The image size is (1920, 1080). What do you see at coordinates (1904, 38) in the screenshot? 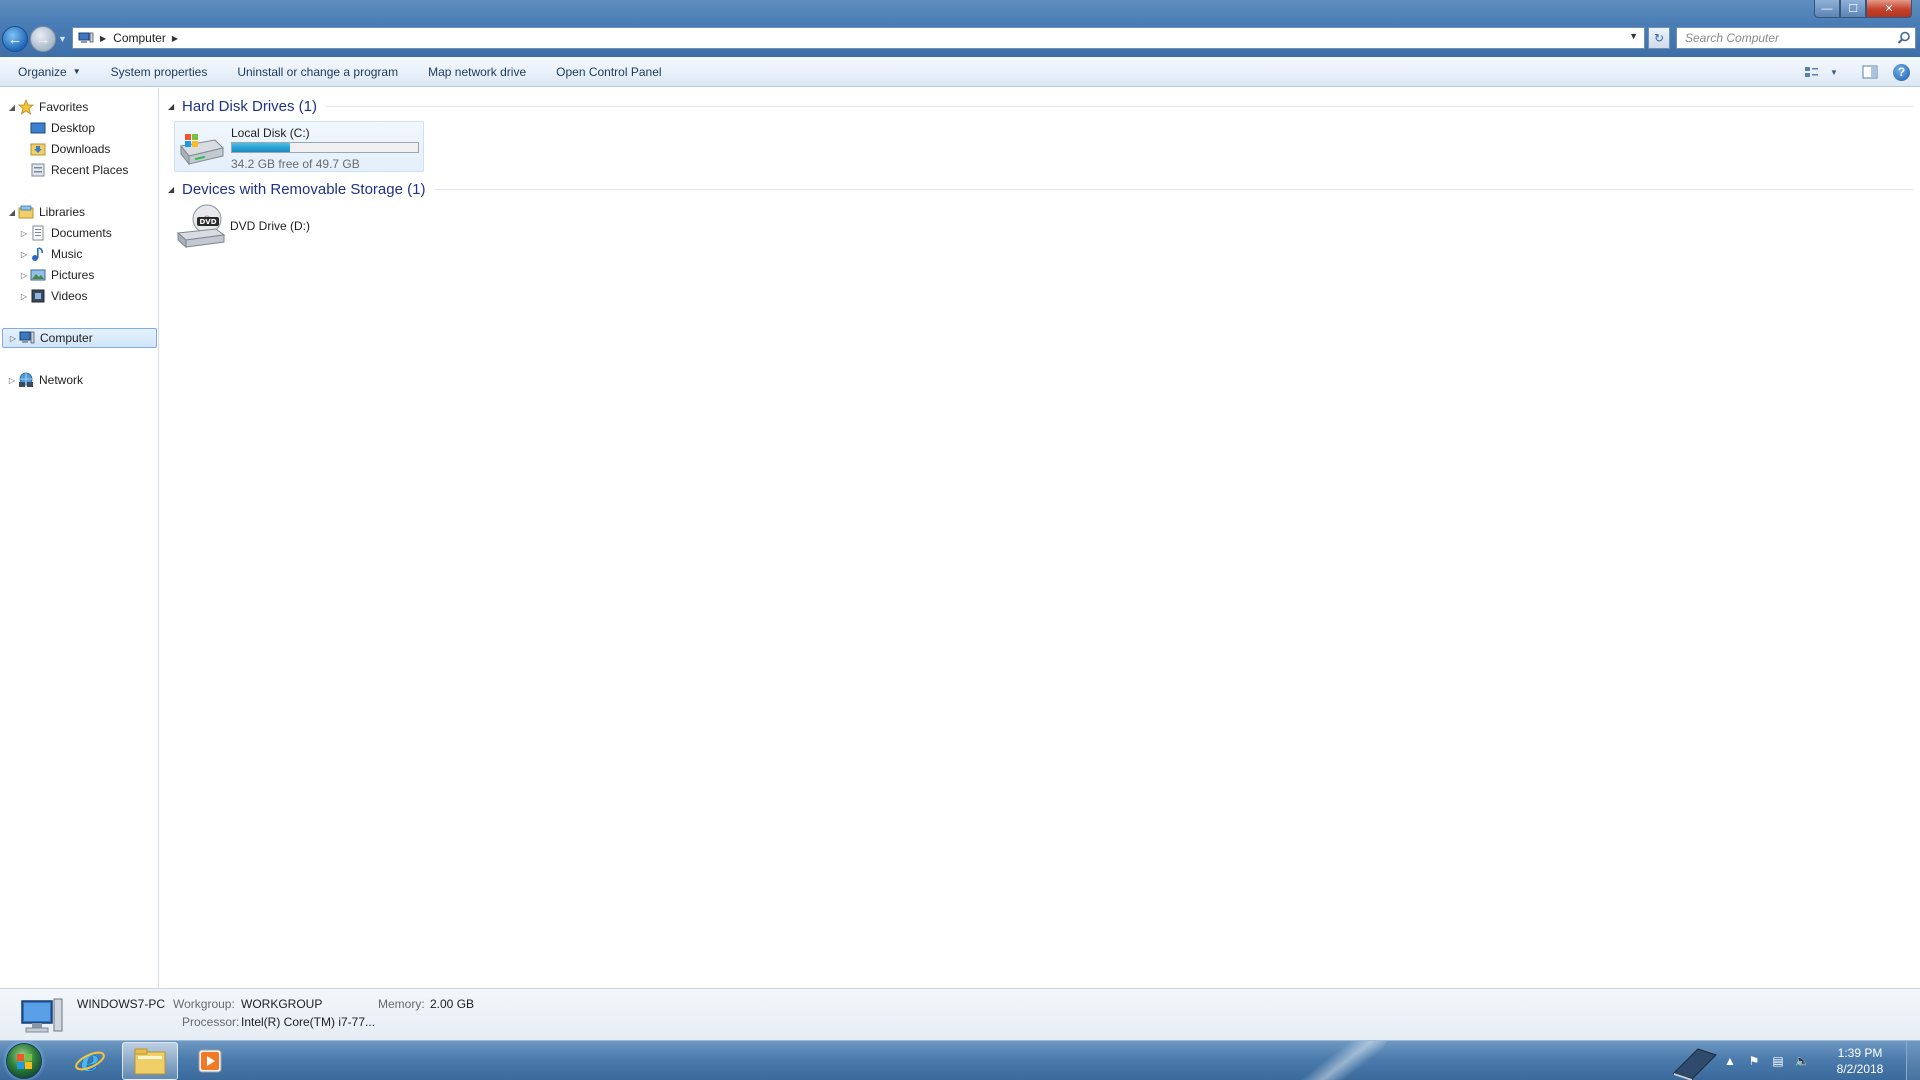
I see `search-icon` at bounding box center [1904, 38].